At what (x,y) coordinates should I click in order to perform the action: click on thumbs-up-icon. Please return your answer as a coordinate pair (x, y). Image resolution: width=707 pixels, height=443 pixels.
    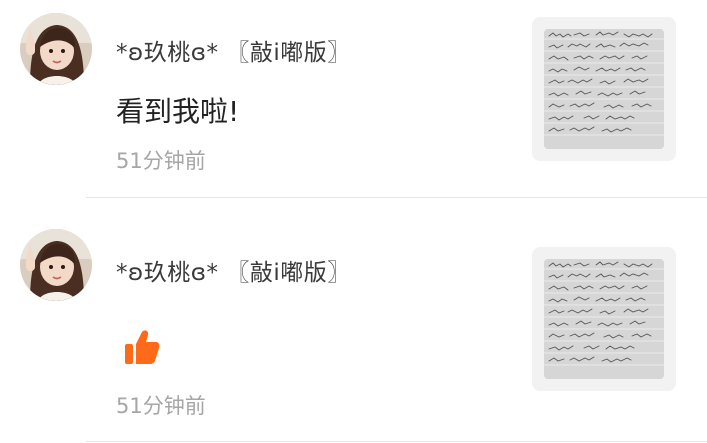
    Looking at the image, I should click on (142, 348).